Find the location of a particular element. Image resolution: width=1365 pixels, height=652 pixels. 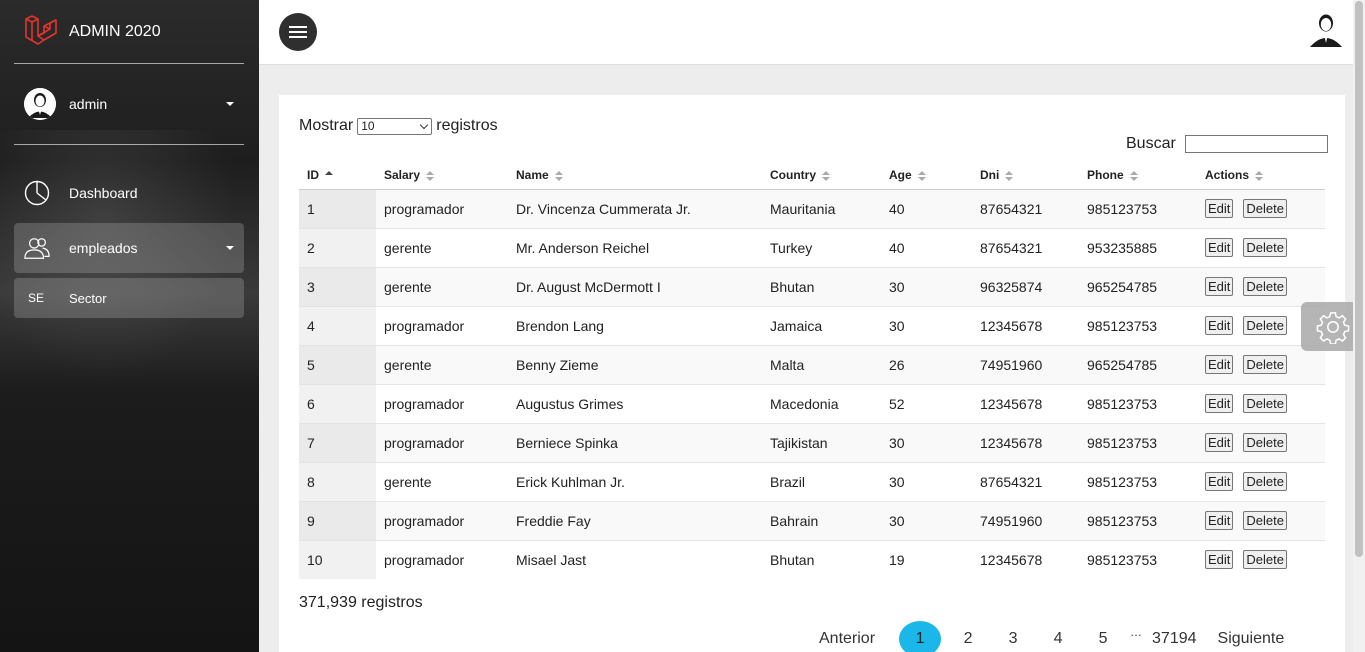

pagination-previous: Anterior is located at coordinates (847, 636).